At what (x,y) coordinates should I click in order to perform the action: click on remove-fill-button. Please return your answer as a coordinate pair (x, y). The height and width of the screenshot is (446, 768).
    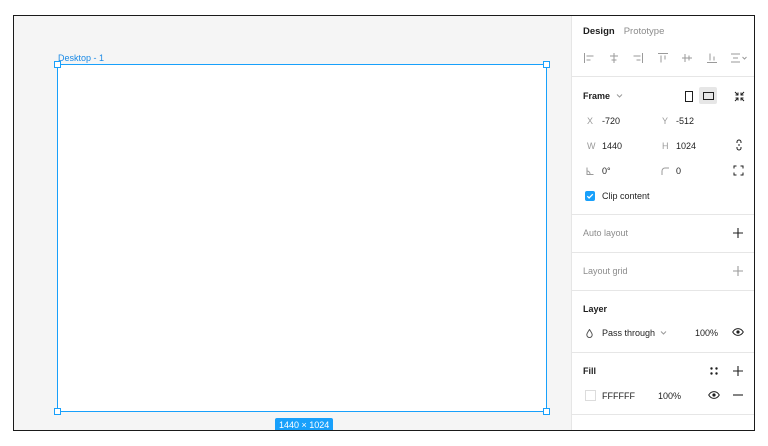
    Looking at the image, I should click on (738, 395).